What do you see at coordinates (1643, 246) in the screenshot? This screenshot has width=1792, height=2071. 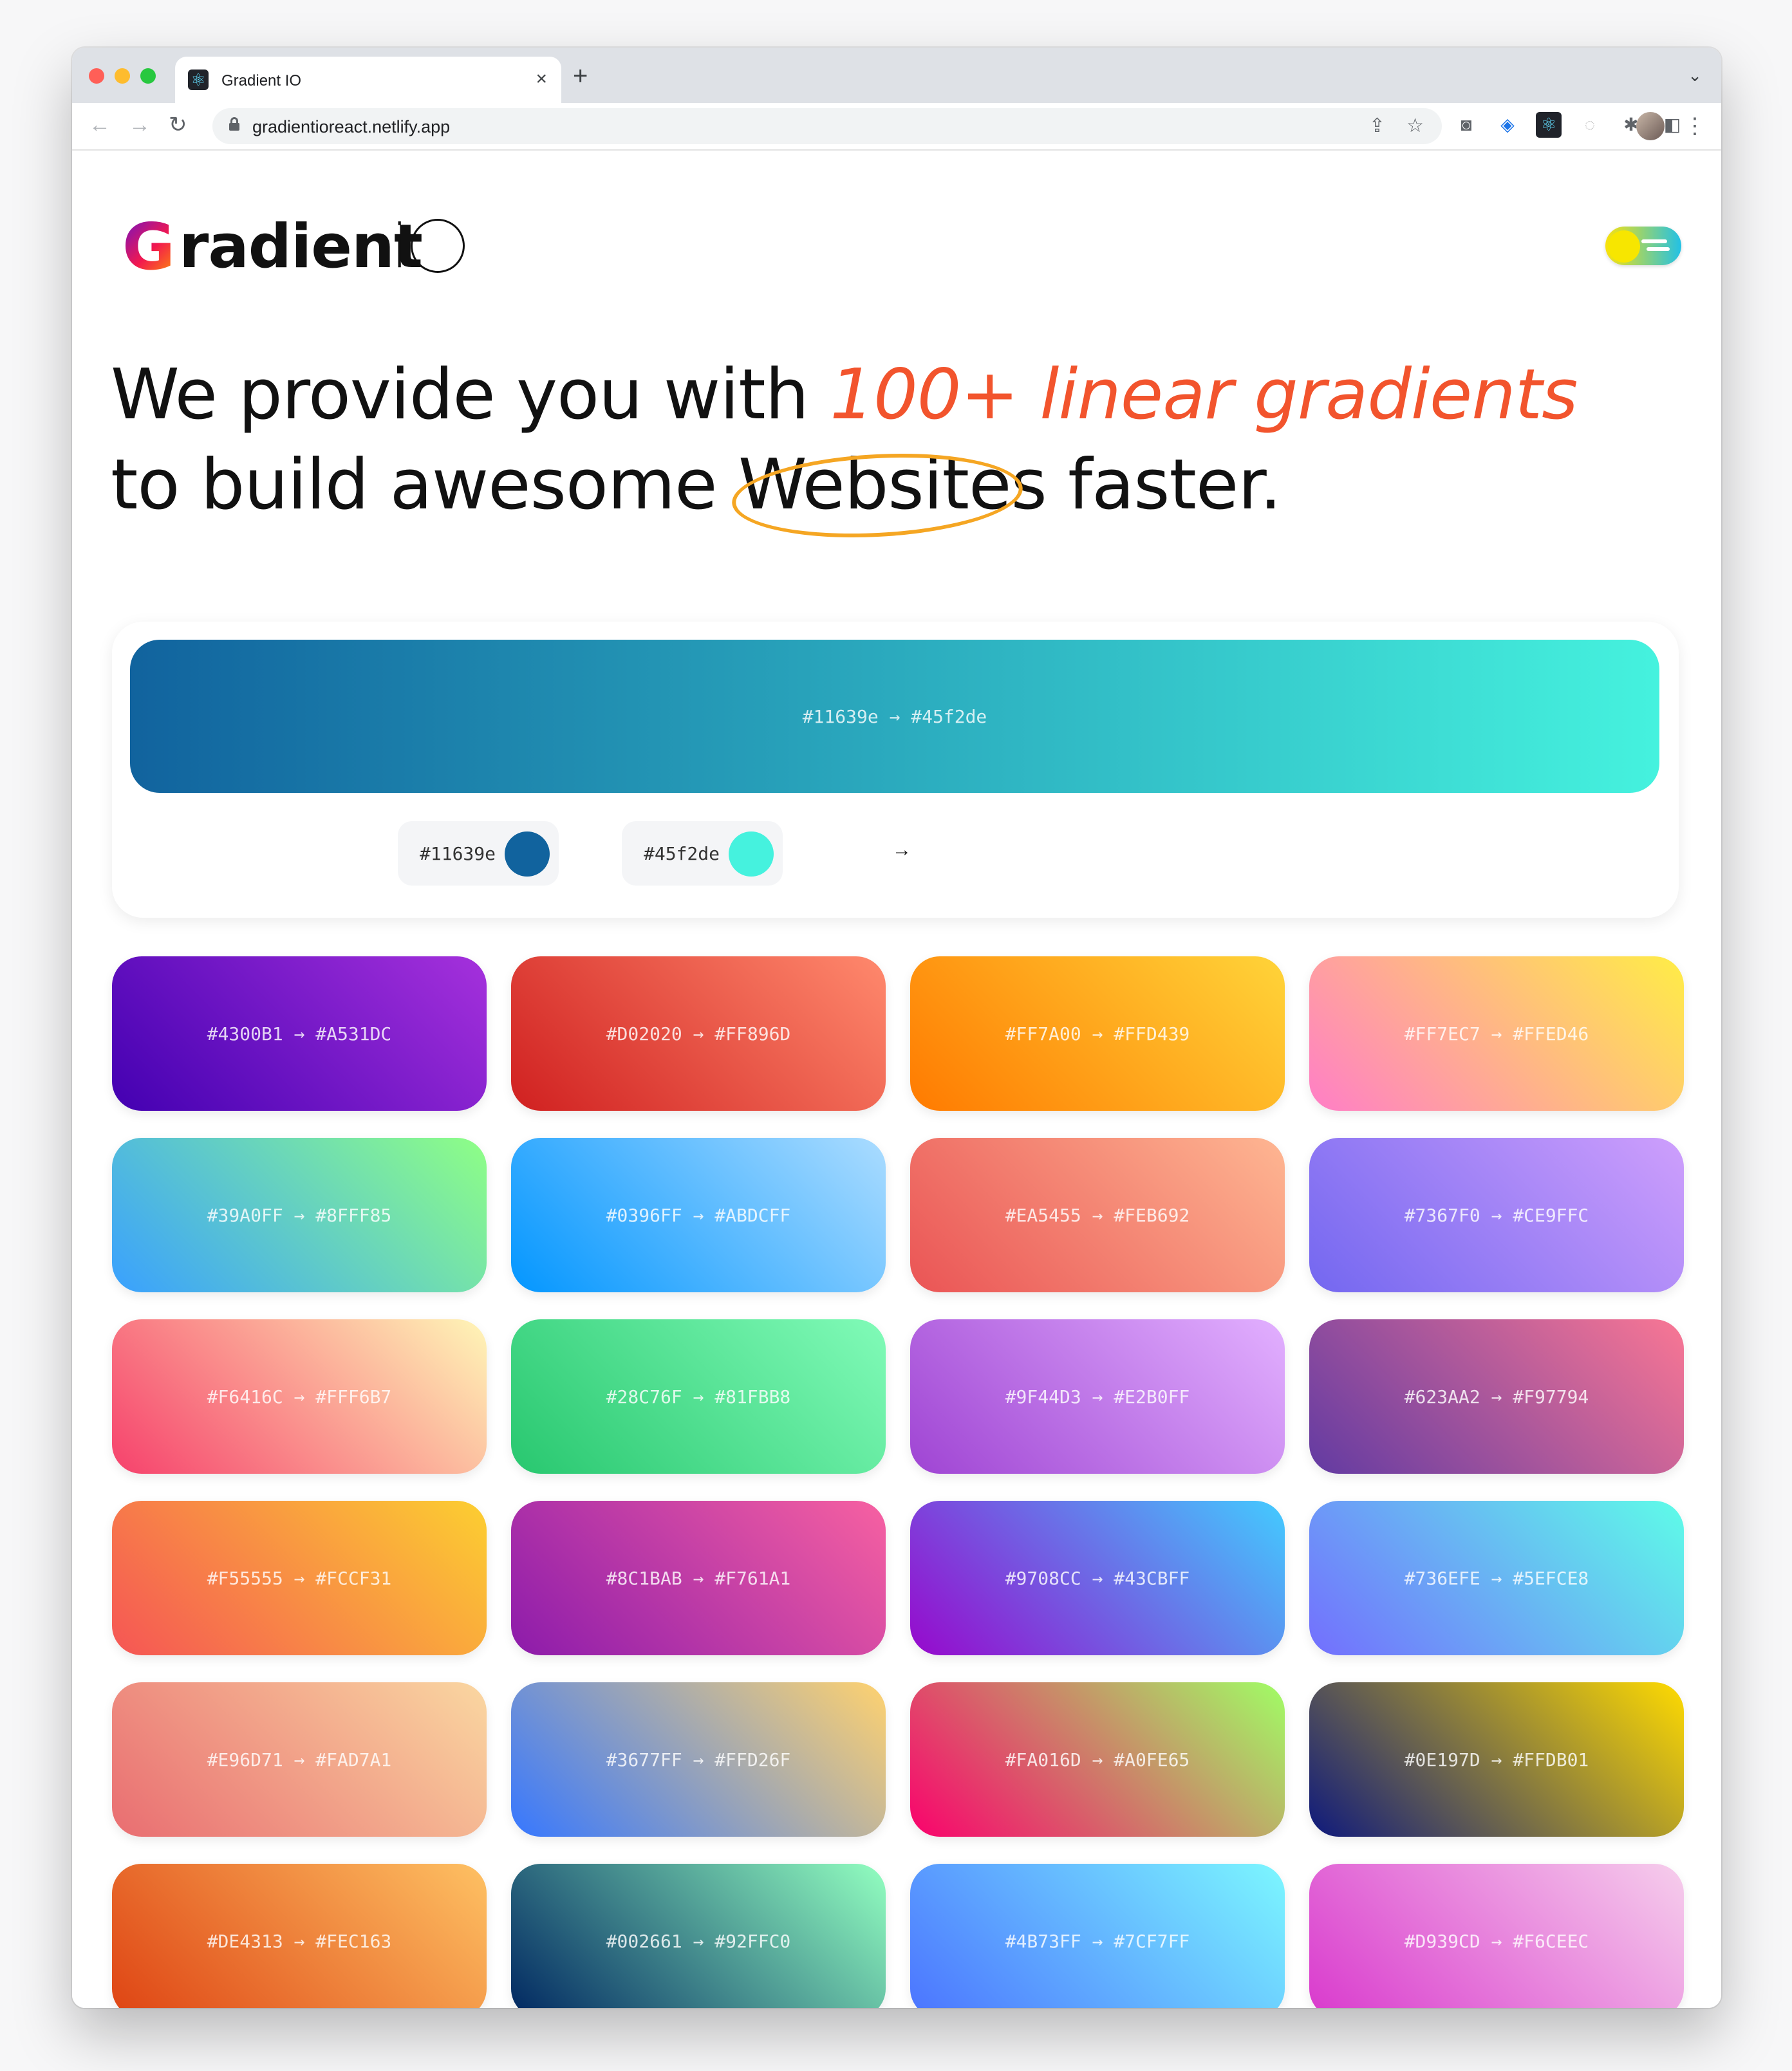 I see `theme-toggle` at bounding box center [1643, 246].